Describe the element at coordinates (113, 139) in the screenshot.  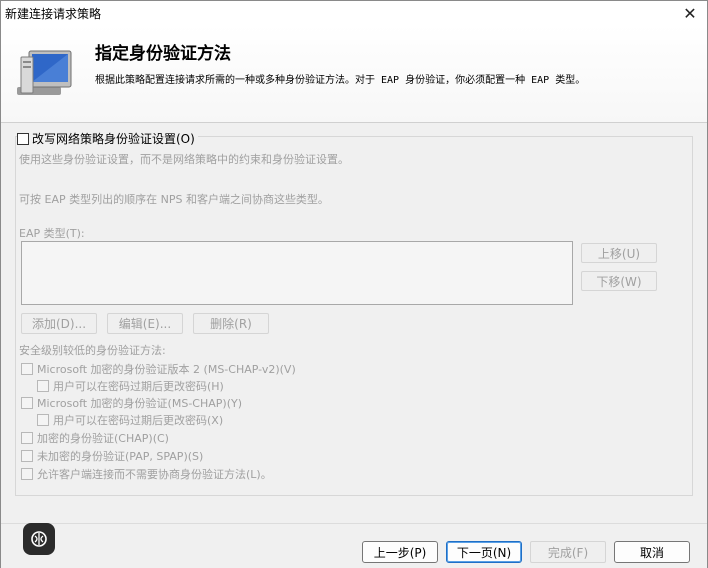
I see `override-checkbox-label: 改写网络策略身份验证设置(O)` at that location.